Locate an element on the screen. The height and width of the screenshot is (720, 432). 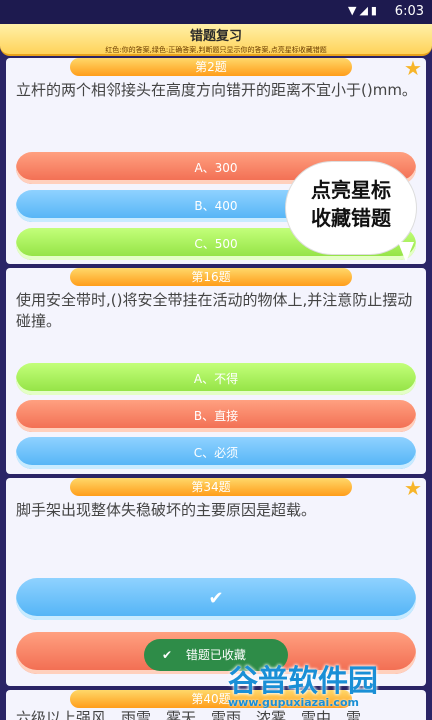
question-text: 使用安全带时,()将安全带挂在活动的物体上,并注意防止摆动碰撞。 is located at coordinates (214, 310).